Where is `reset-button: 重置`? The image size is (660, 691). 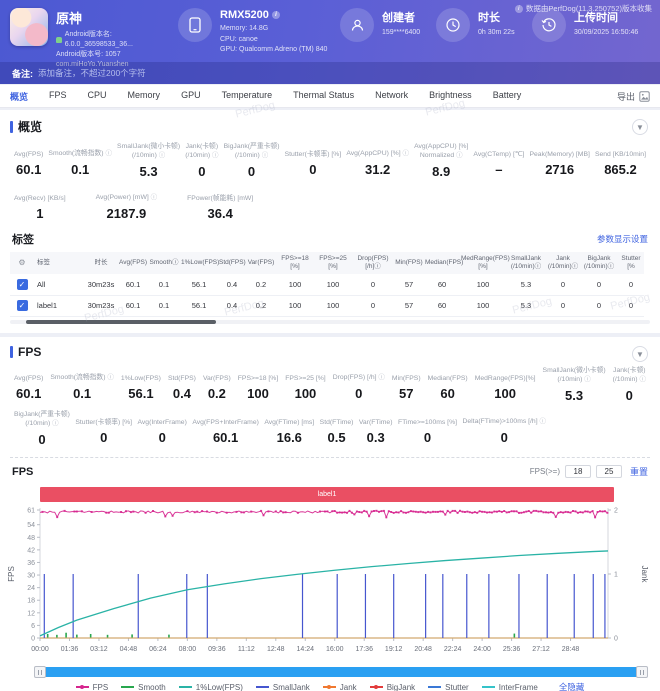 reset-button: 重置 is located at coordinates (639, 471).